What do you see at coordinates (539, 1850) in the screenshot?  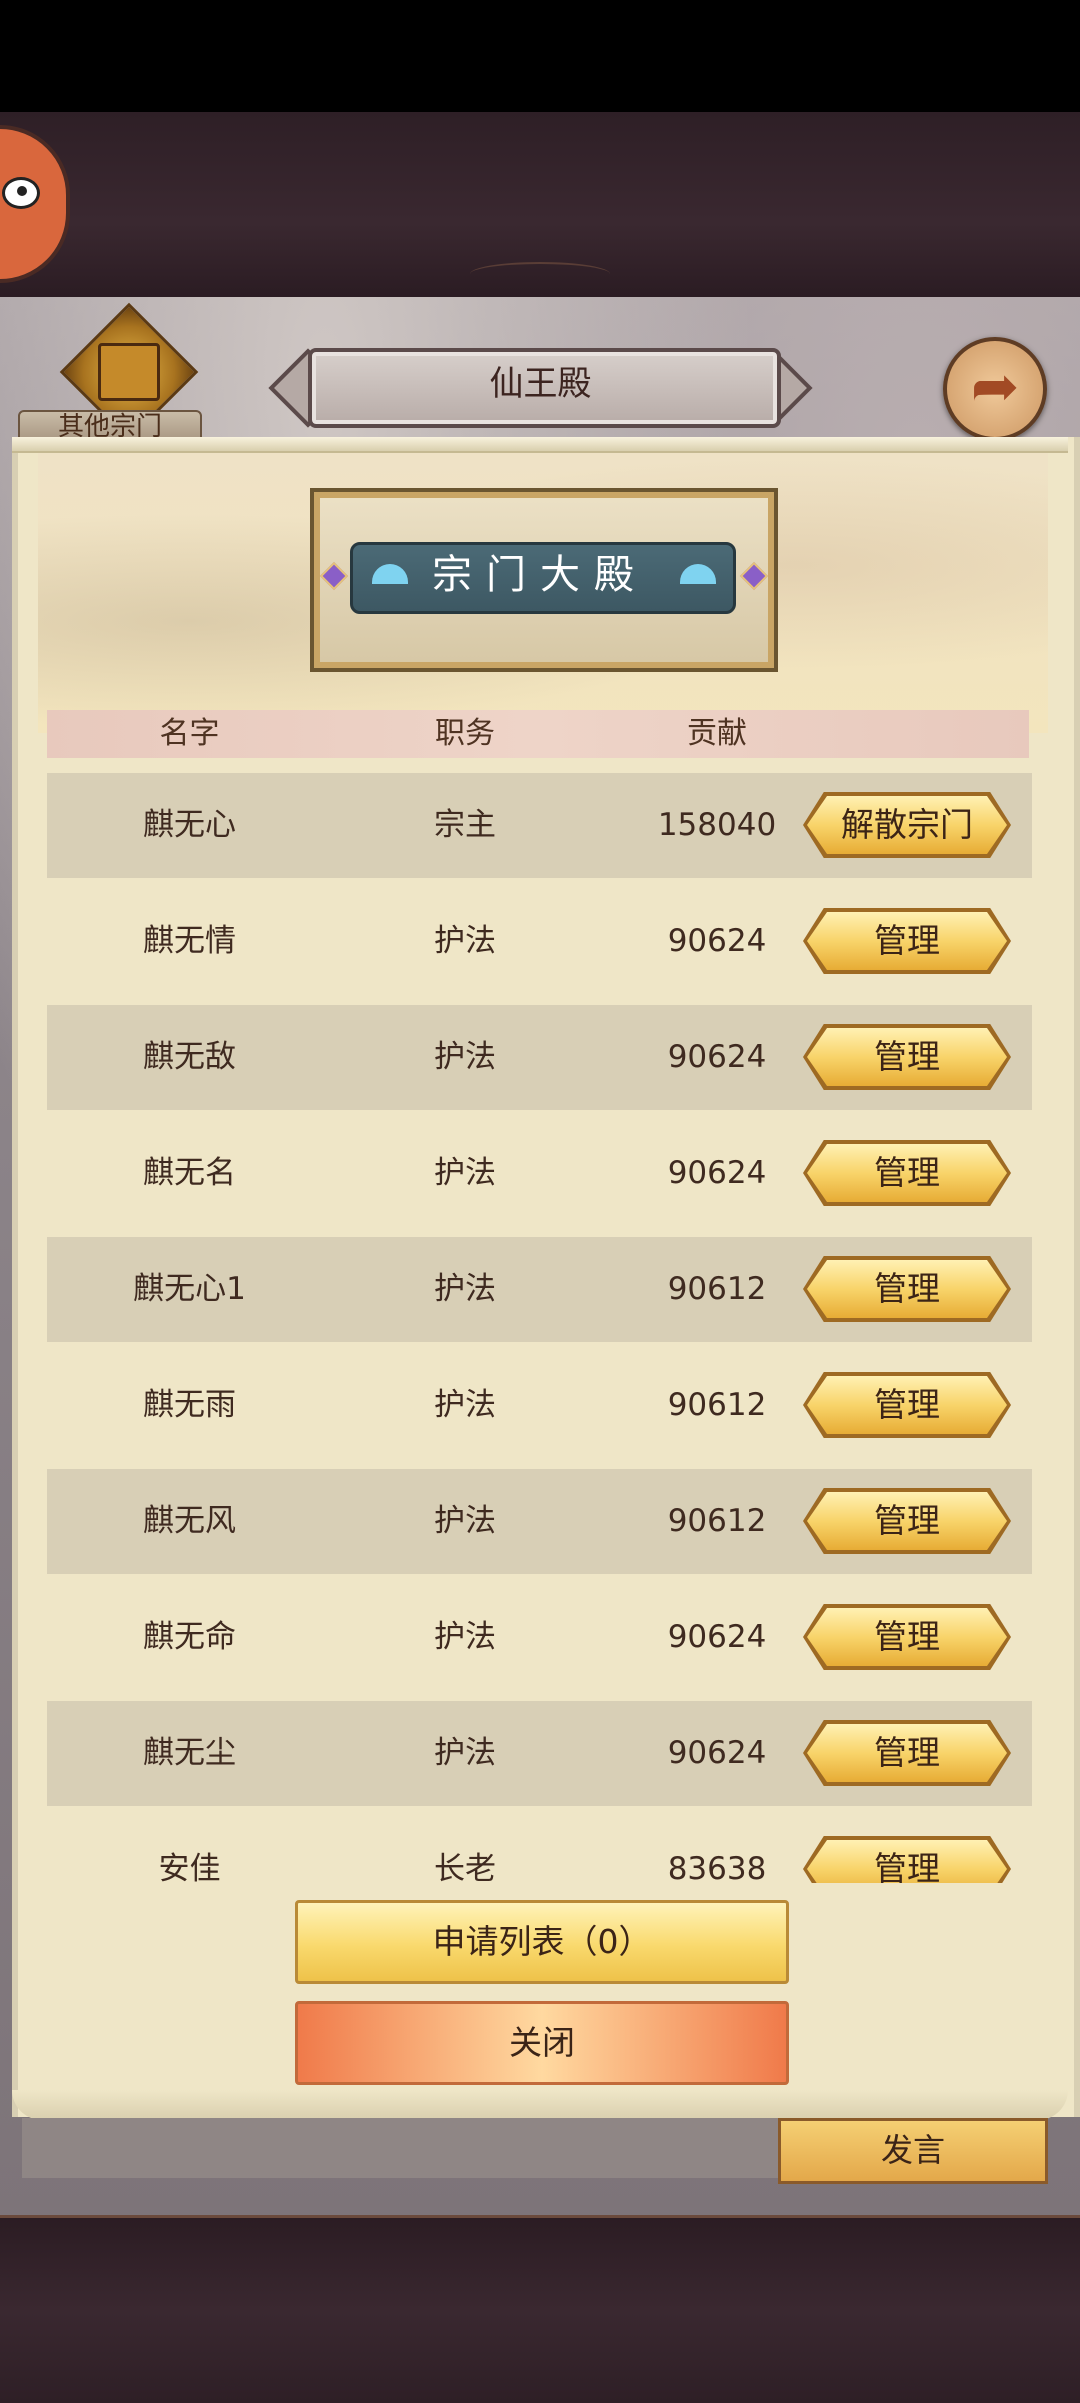 I see `table-row: 安佳 长老 83638 管理` at bounding box center [539, 1850].